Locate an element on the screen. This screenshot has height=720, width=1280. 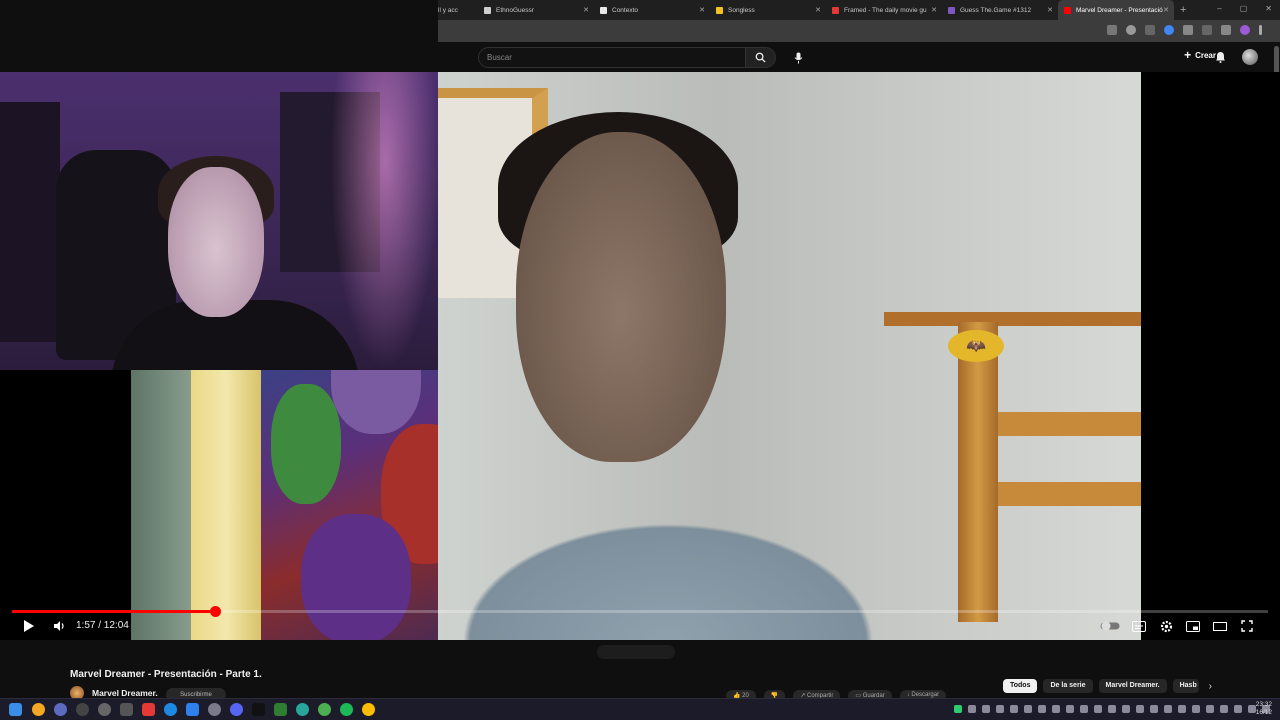
voice-search-button is located at coordinates (798, 57).